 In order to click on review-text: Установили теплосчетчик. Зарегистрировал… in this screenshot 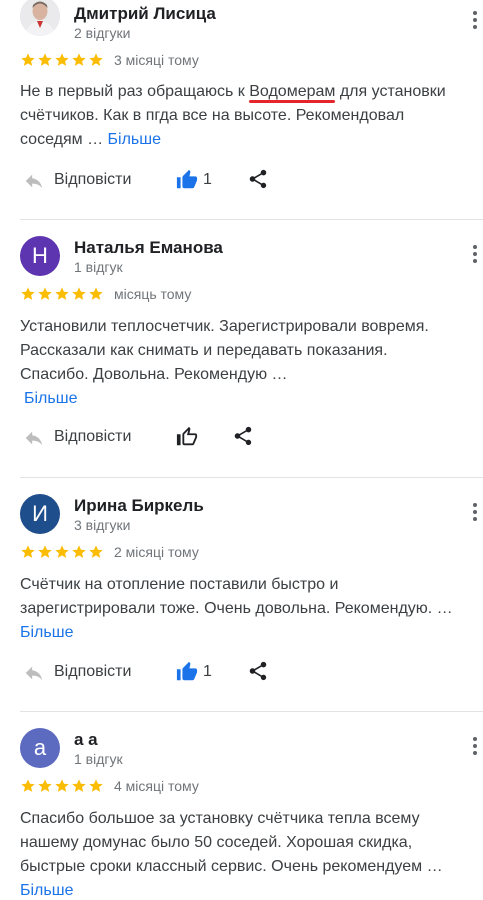, I will do `click(240, 363)`.